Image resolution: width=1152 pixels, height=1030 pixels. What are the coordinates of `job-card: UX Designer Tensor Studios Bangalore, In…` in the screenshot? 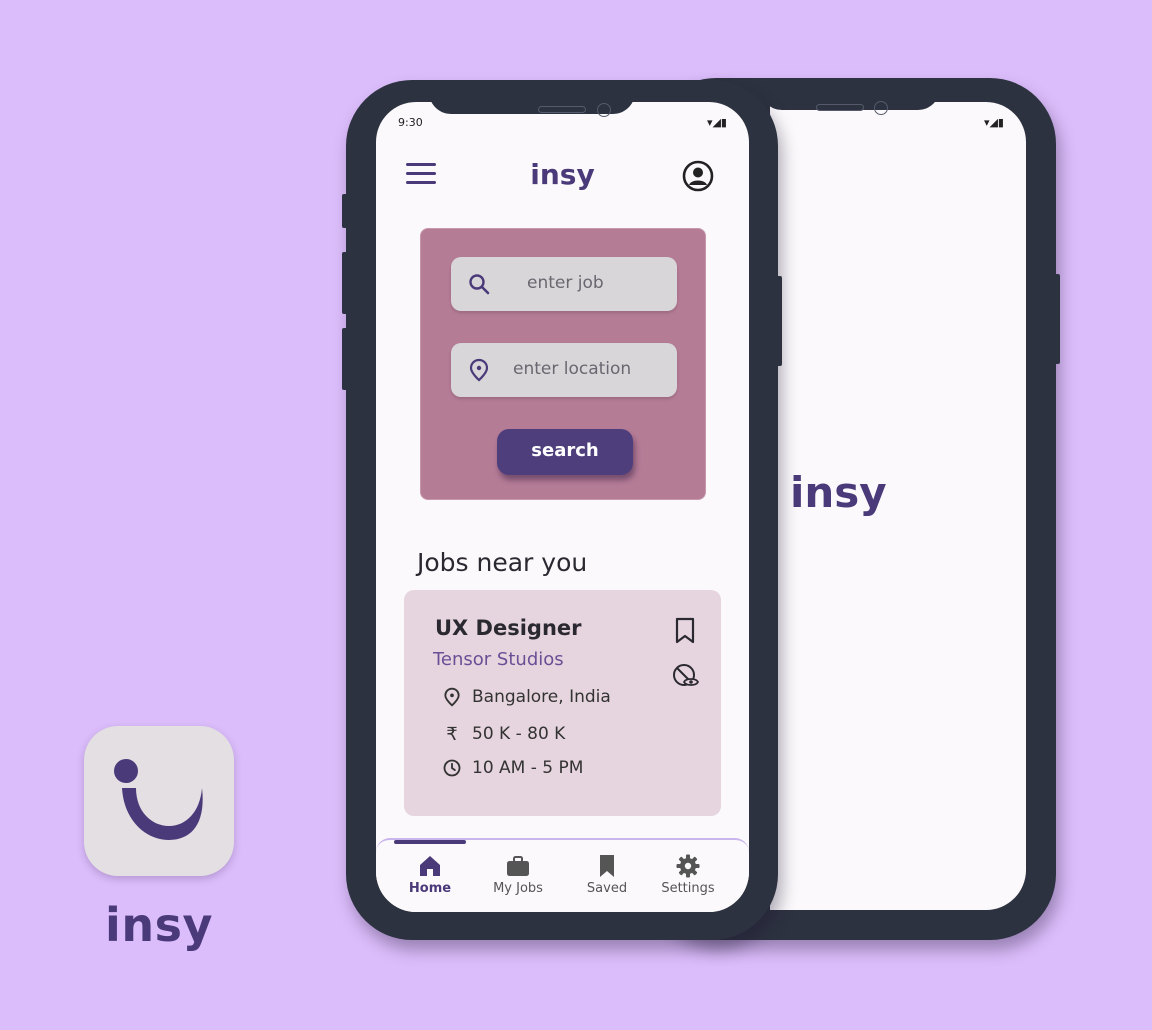 It's located at (562, 703).